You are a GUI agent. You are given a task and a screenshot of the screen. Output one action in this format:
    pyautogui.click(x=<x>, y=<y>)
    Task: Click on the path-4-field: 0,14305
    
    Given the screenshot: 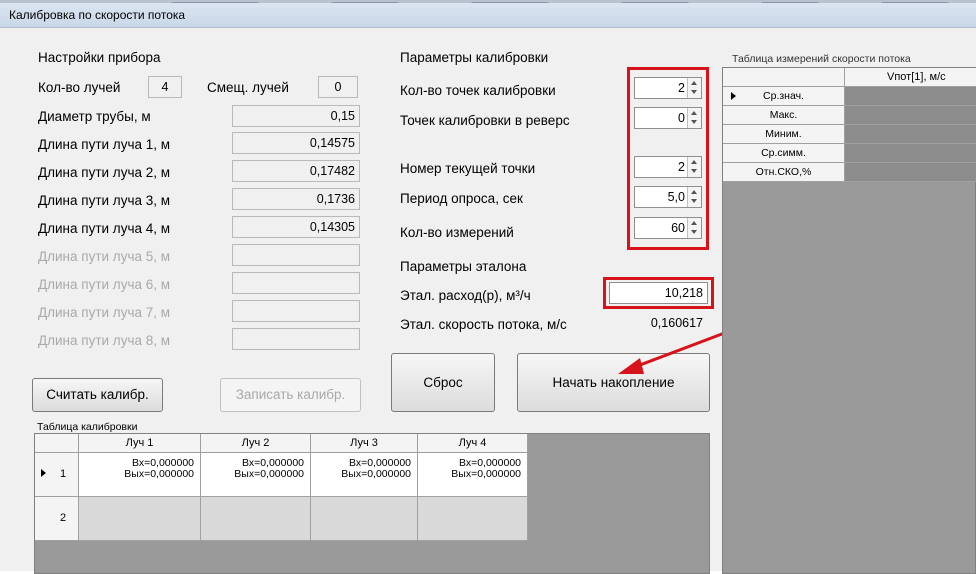 What is the action you would take?
    pyautogui.click(x=296, y=227)
    